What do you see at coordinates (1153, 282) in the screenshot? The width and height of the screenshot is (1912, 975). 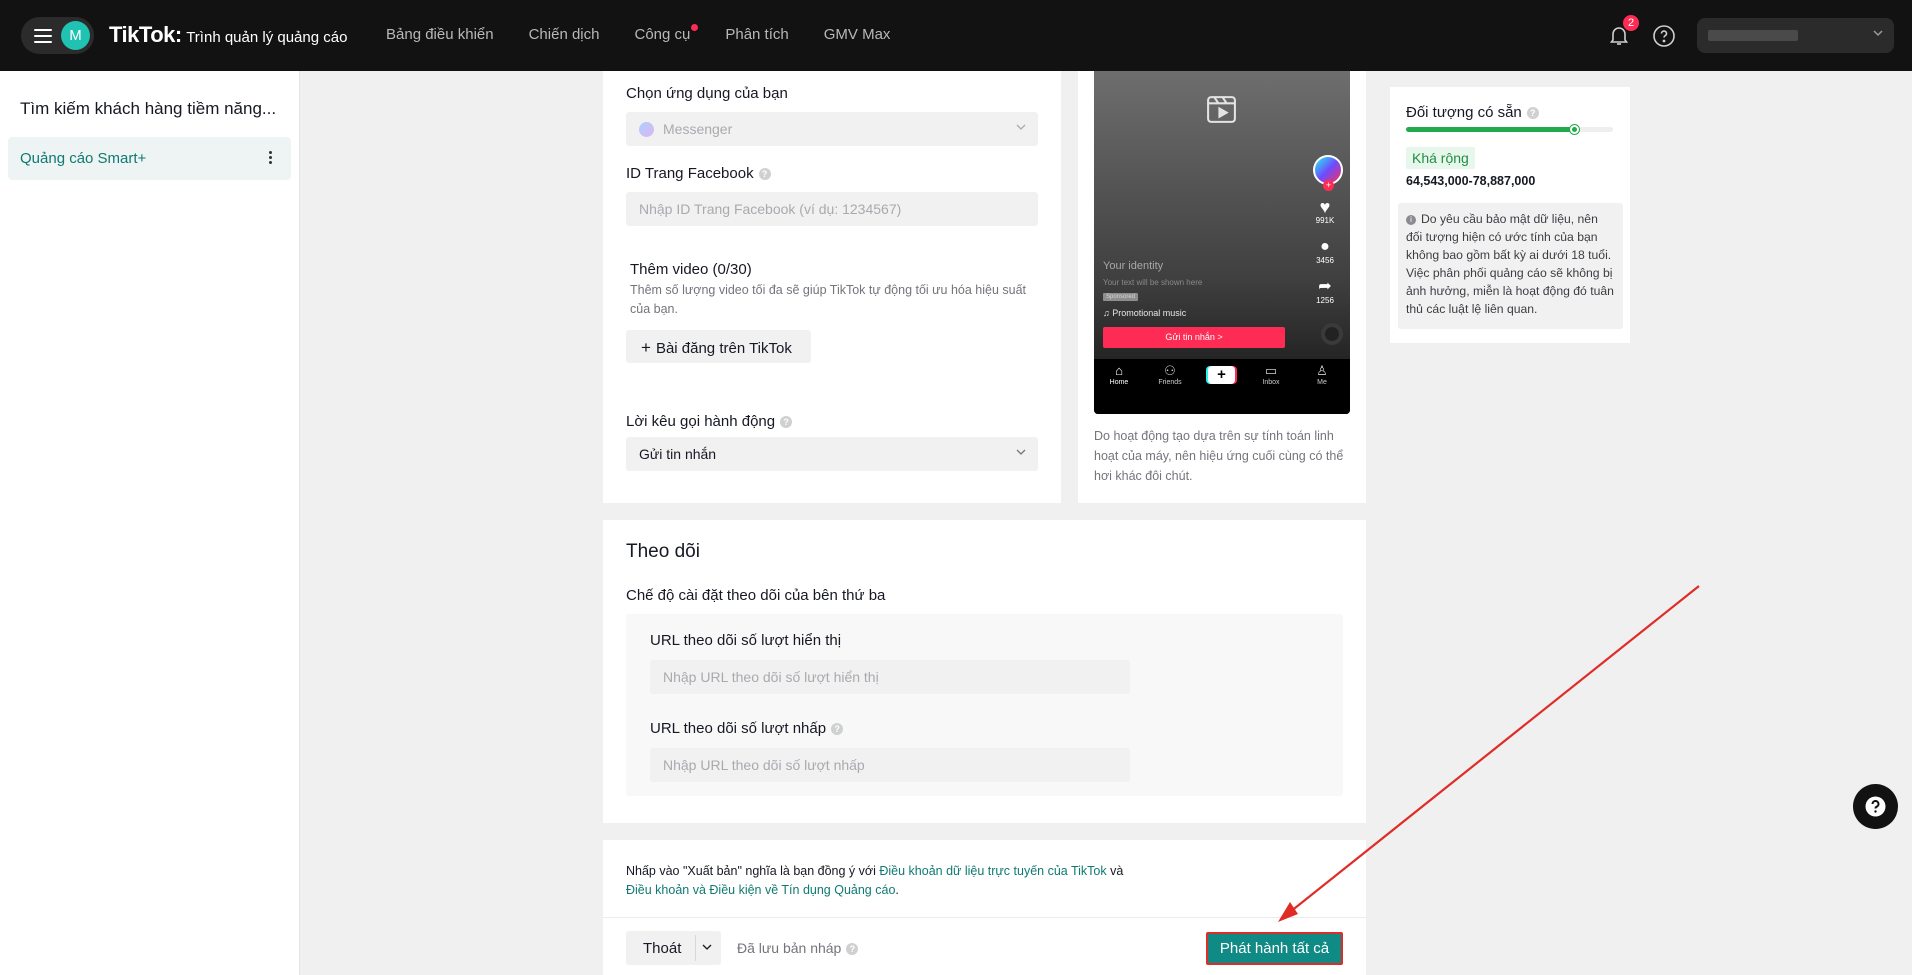 I see `preview-text-placeholder: Your text will be shown here` at bounding box center [1153, 282].